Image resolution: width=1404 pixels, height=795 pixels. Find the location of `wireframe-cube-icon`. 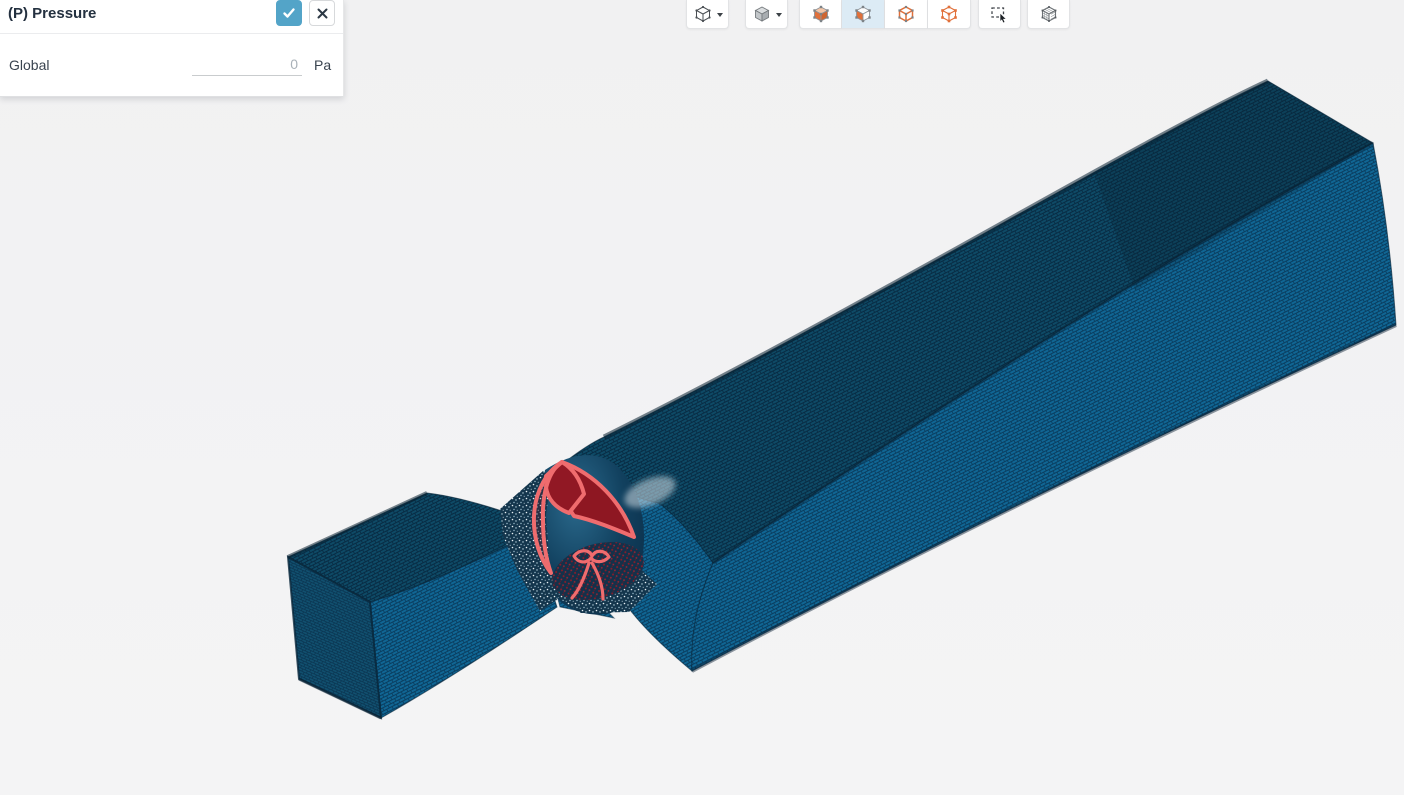

wireframe-cube-icon is located at coordinates (703, 13).